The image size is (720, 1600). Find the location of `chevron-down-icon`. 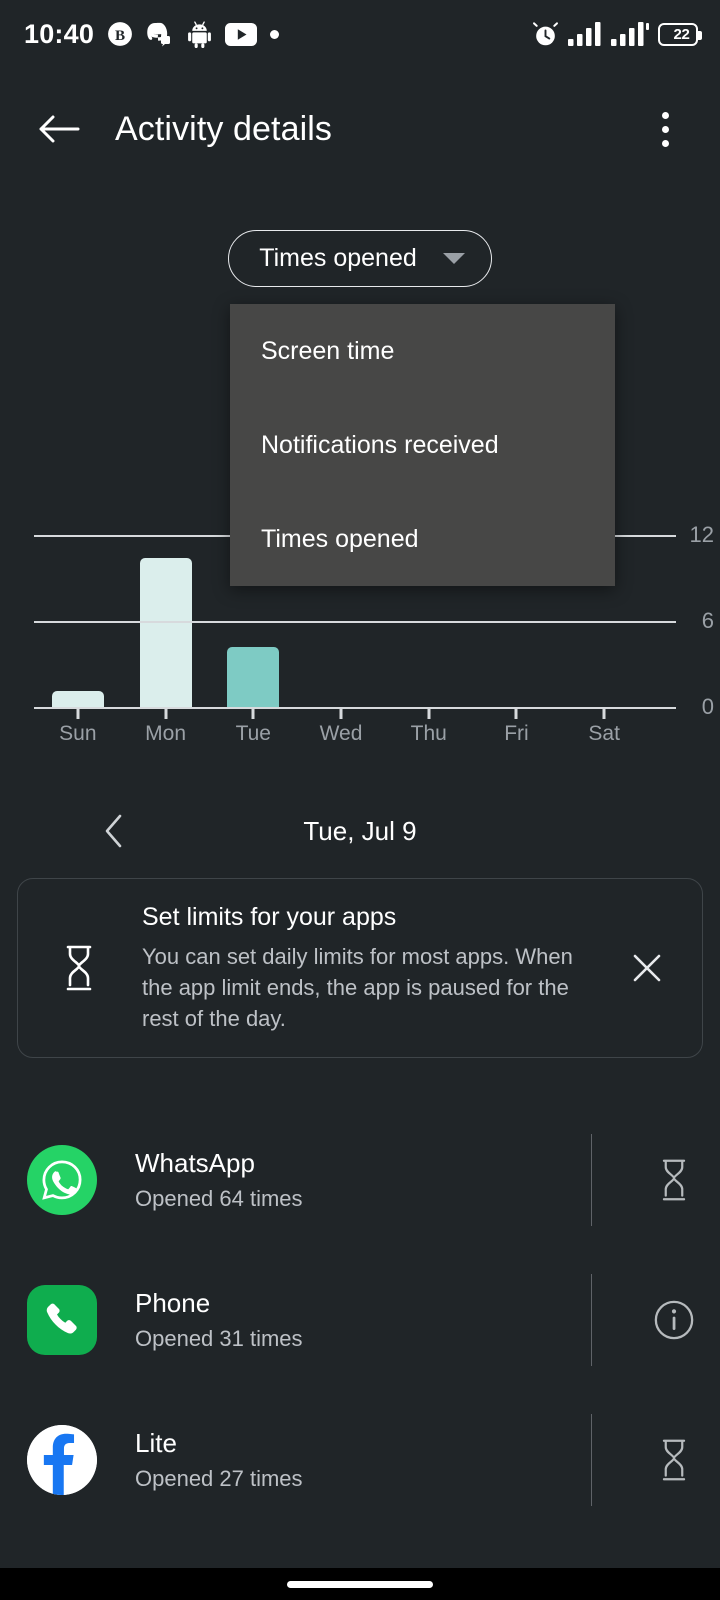

chevron-down-icon is located at coordinates (453, 258).